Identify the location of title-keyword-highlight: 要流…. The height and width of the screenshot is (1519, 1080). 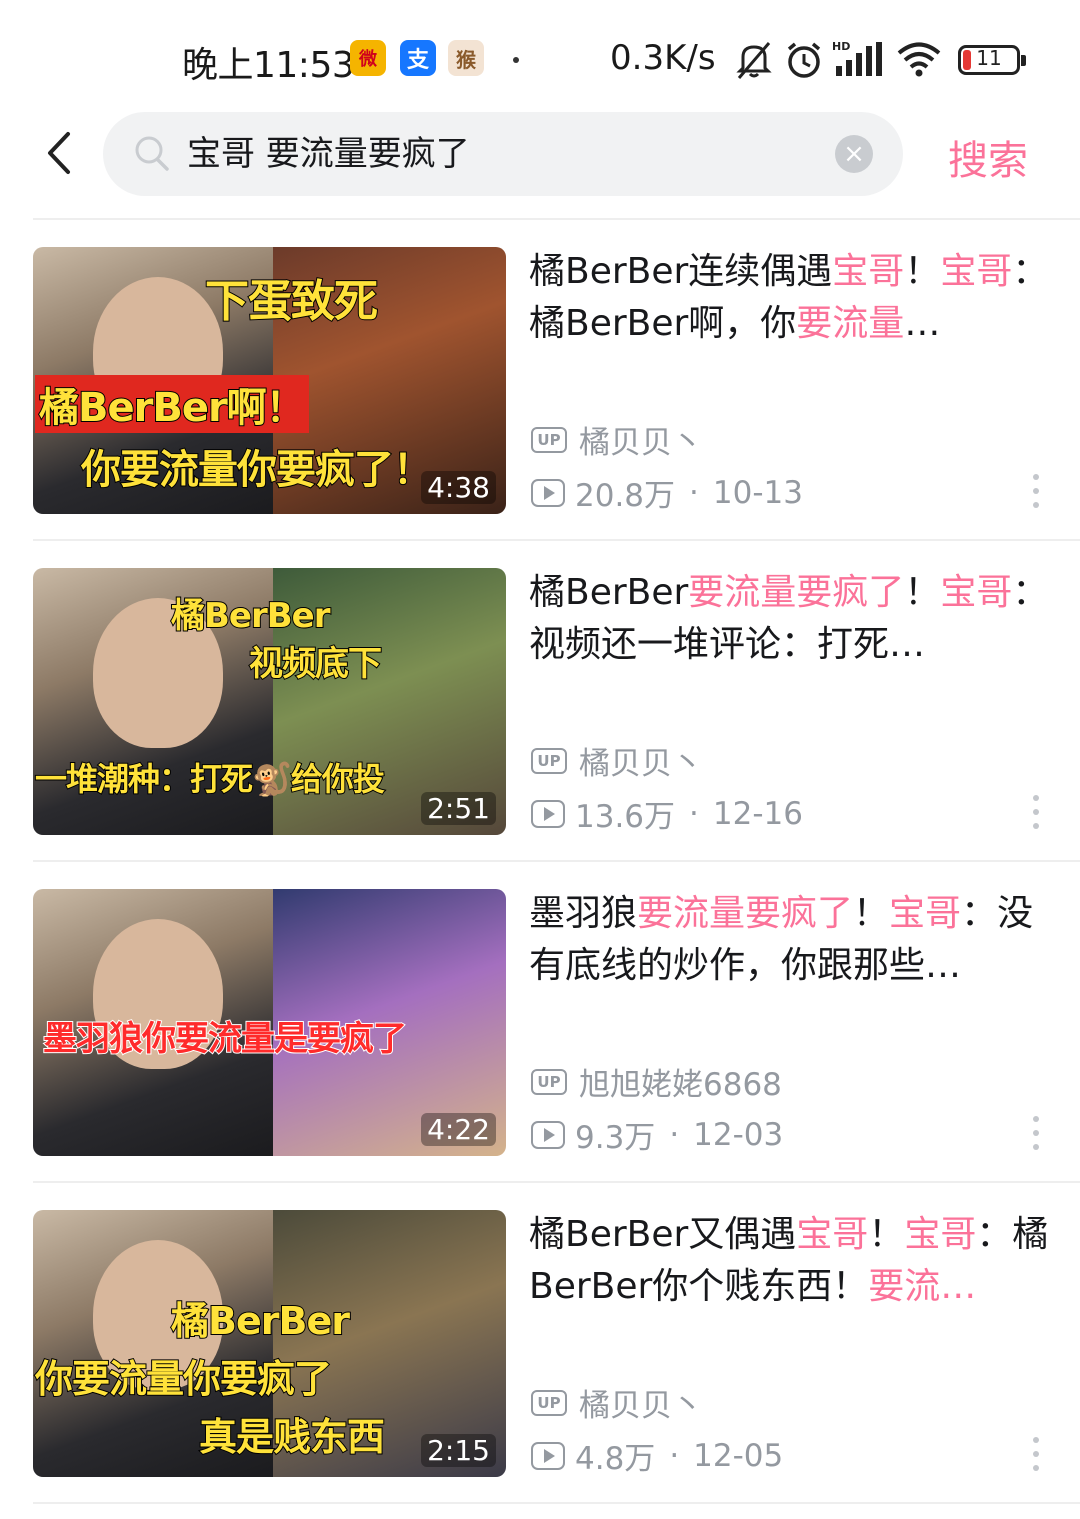
(922, 1286).